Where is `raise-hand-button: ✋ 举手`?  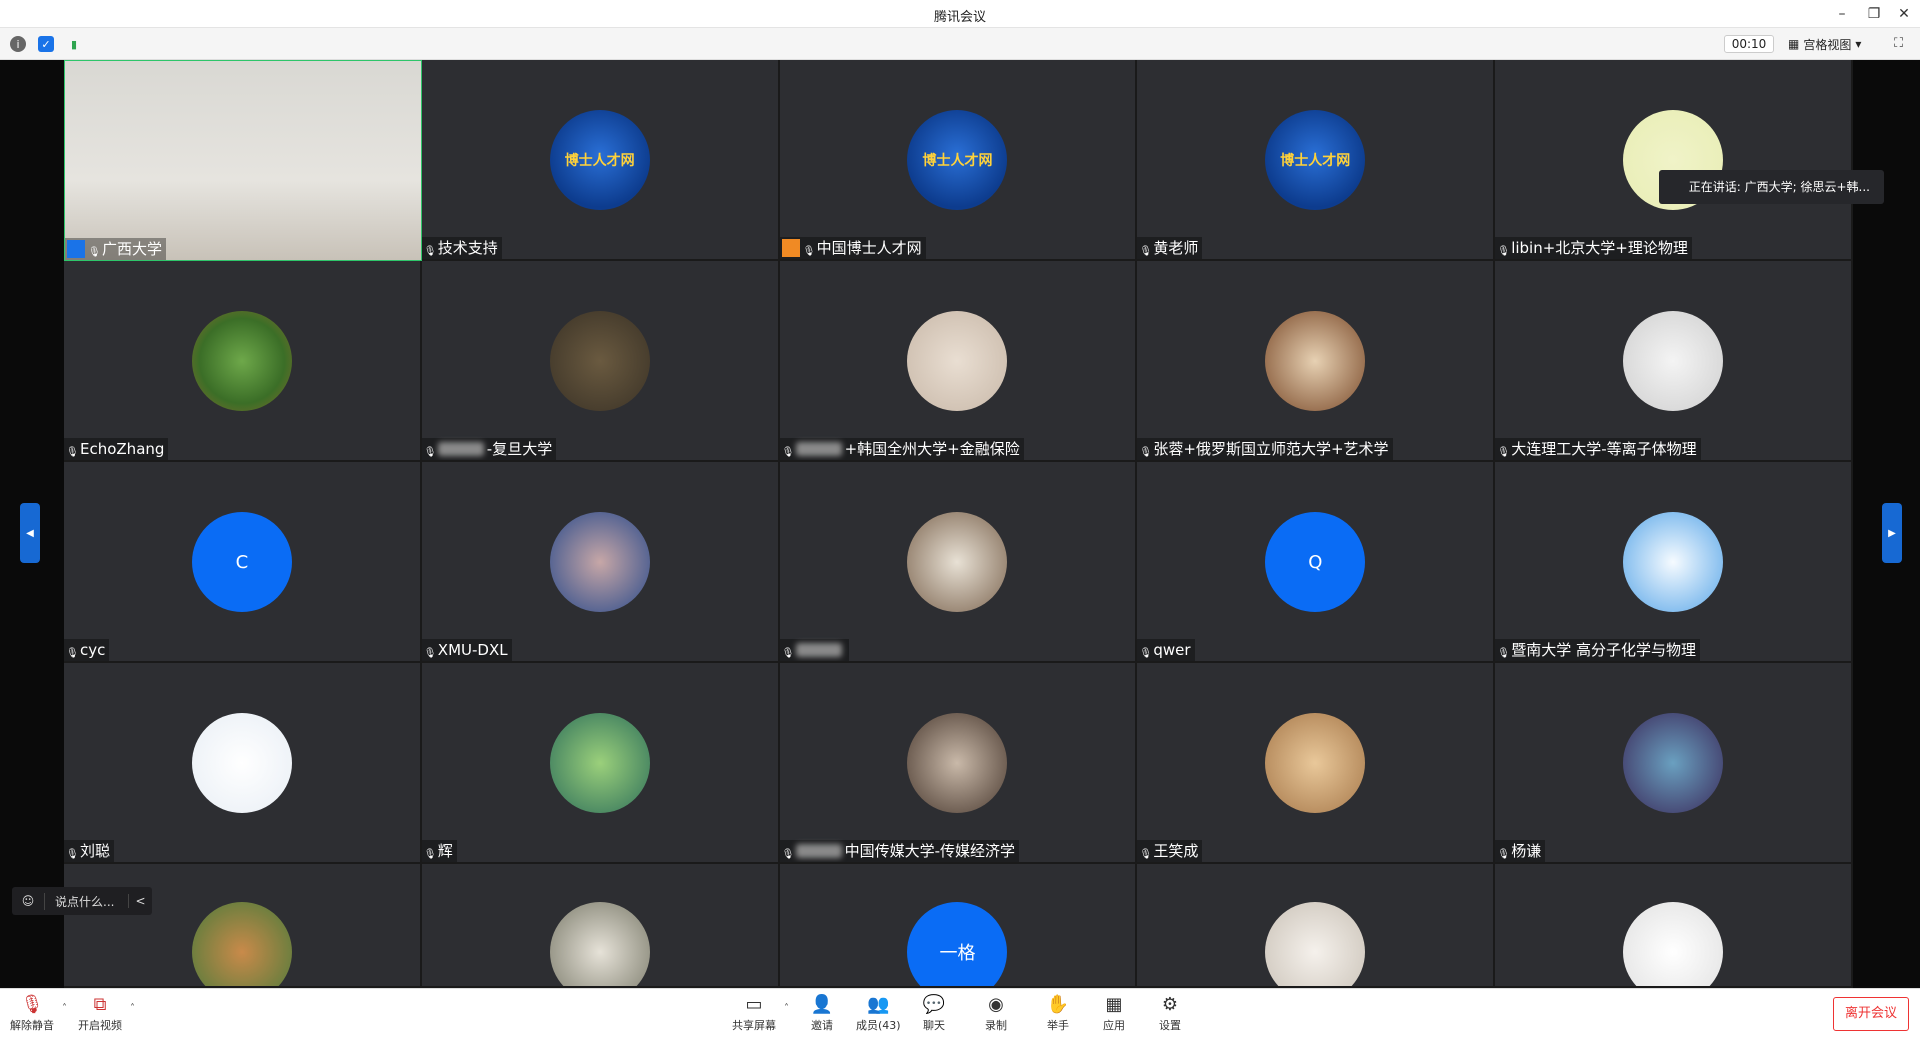
raise-hand-button: ✋ 举手 is located at coordinates (1058, 1013).